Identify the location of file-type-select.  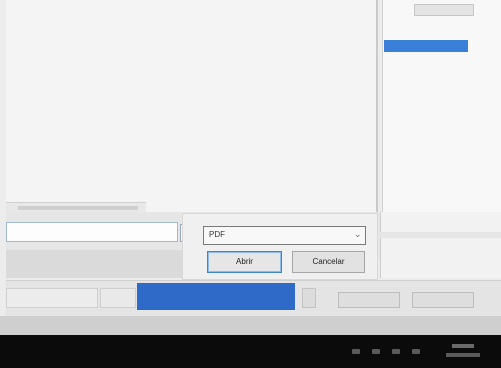
(284, 235).